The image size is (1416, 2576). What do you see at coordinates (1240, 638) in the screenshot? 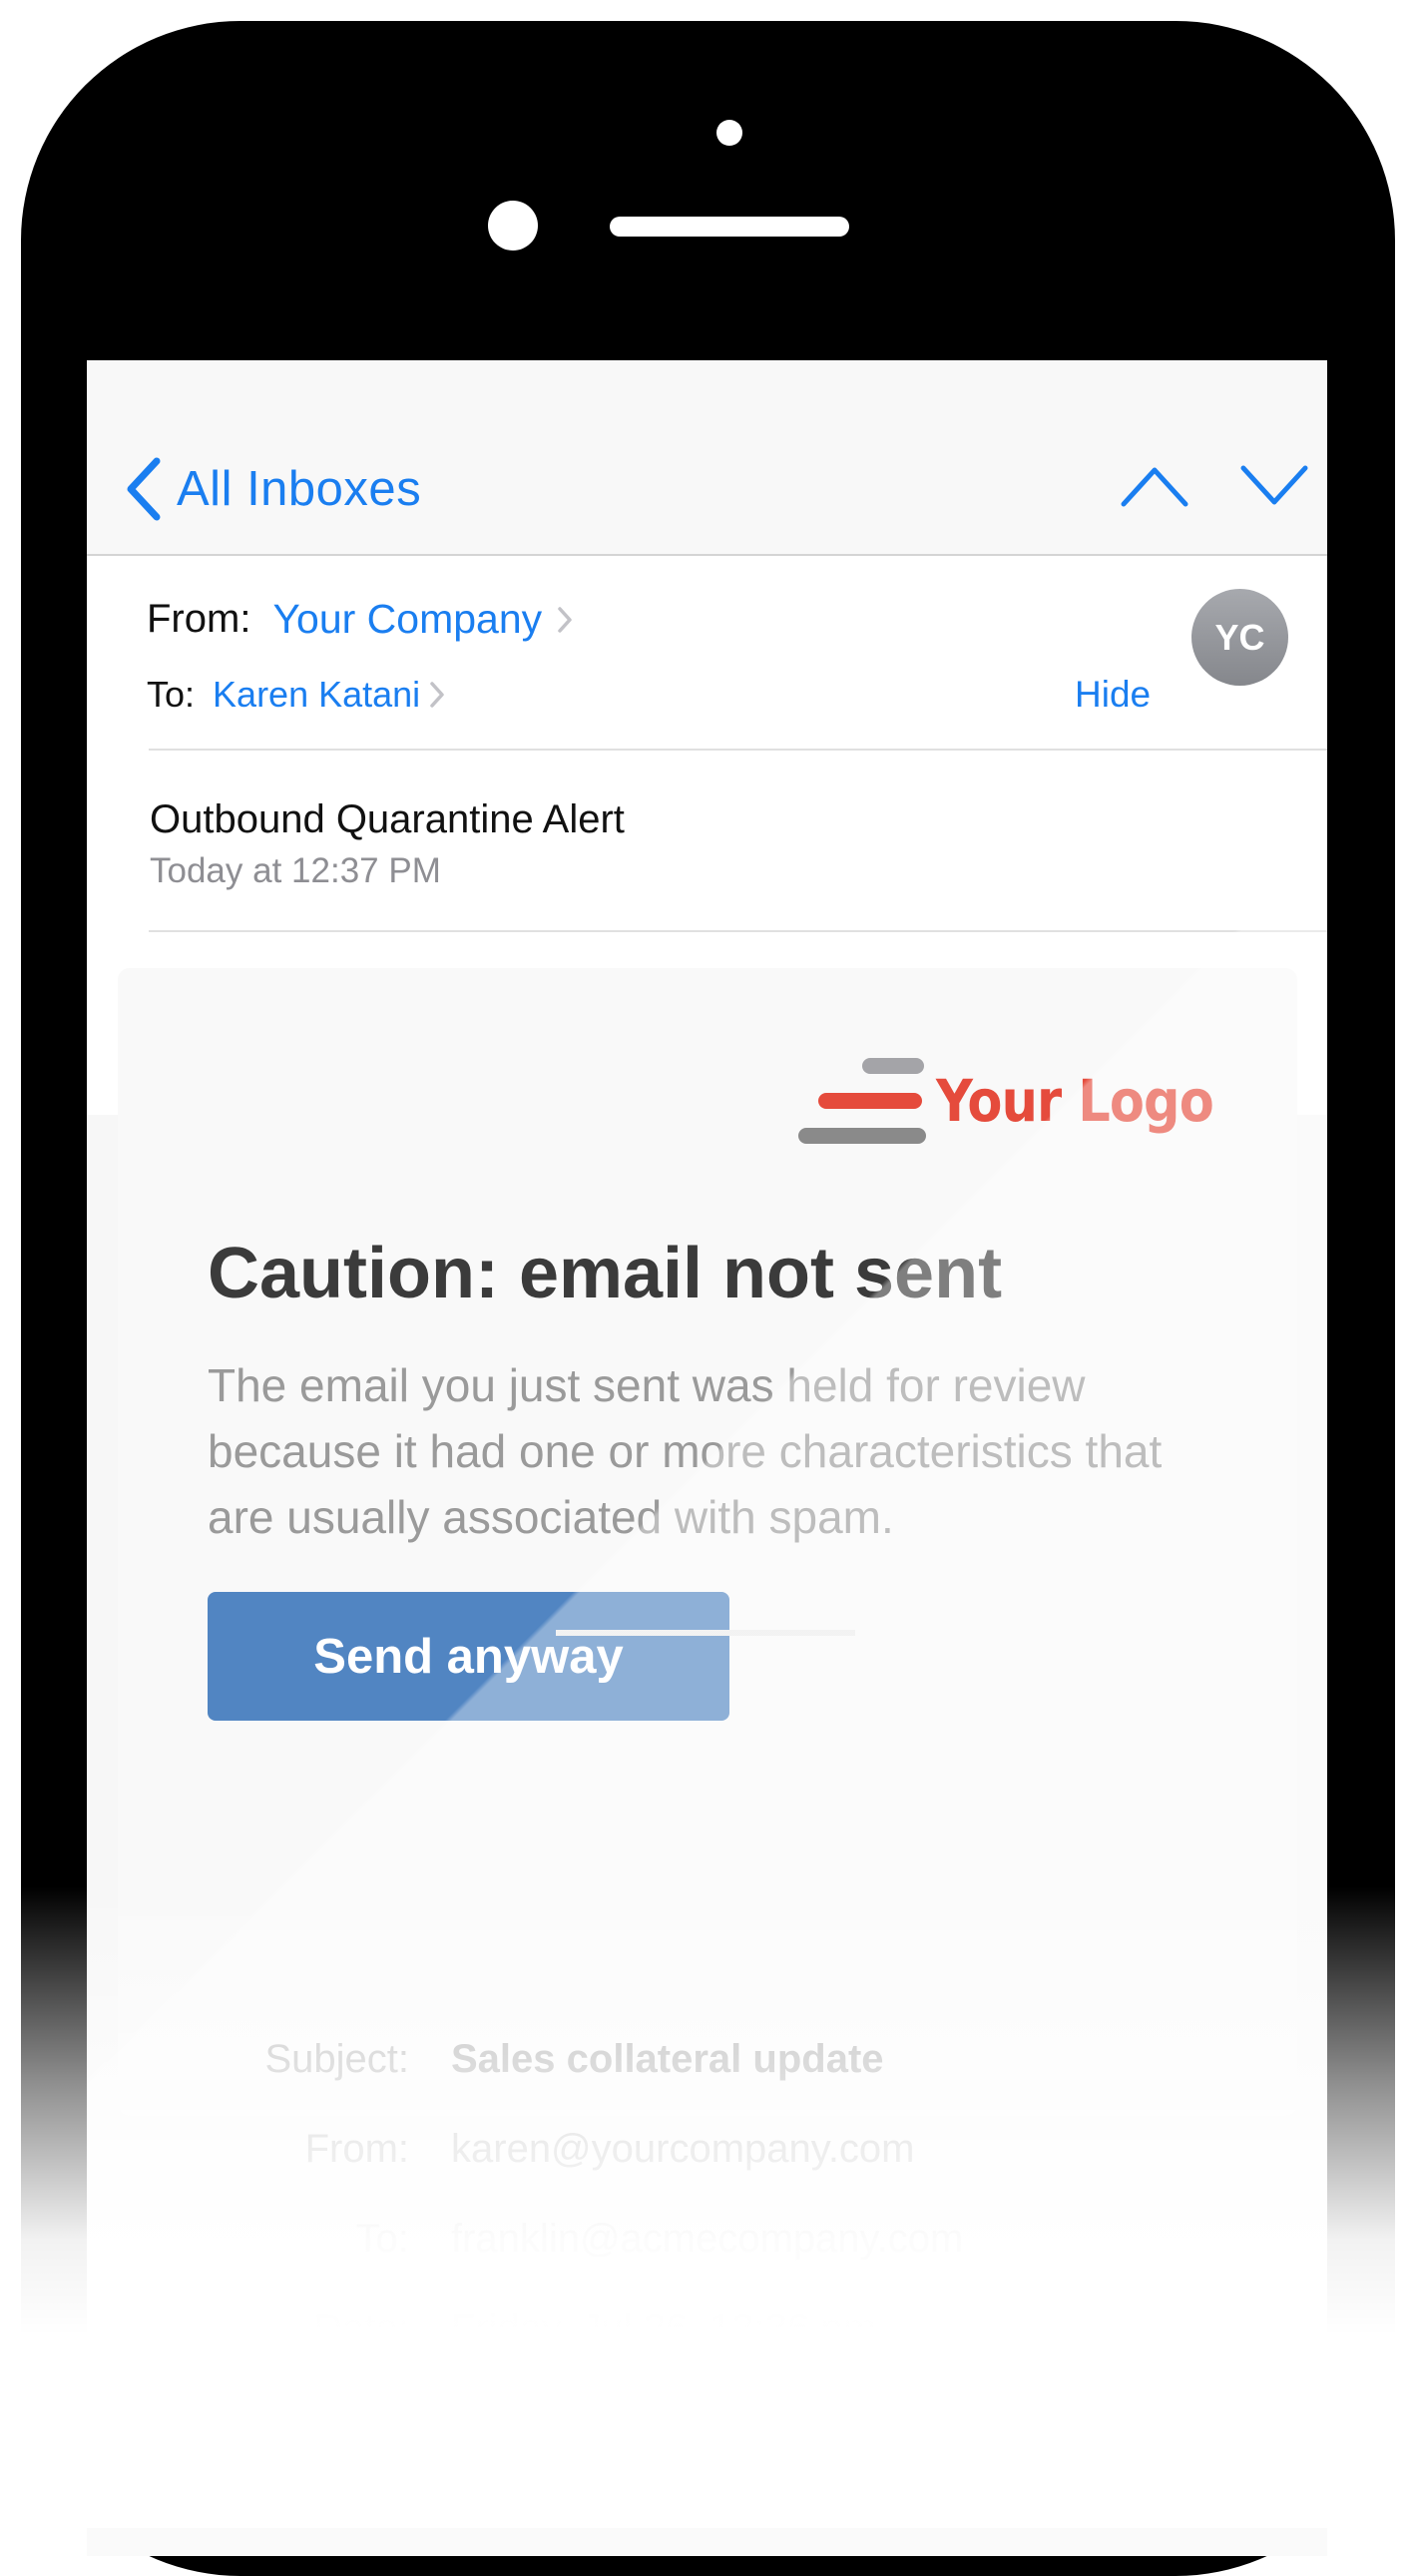
I see `avatar: YC` at bounding box center [1240, 638].